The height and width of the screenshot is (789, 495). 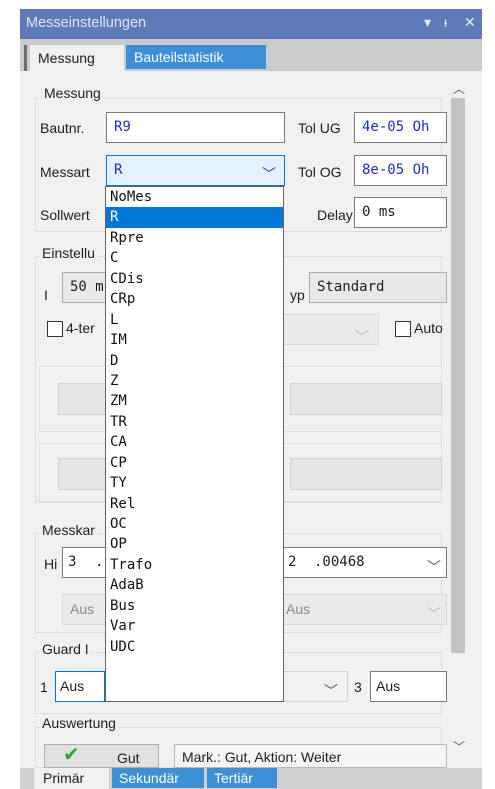 I want to click on dropdown-option: IM, so click(x=194, y=340).